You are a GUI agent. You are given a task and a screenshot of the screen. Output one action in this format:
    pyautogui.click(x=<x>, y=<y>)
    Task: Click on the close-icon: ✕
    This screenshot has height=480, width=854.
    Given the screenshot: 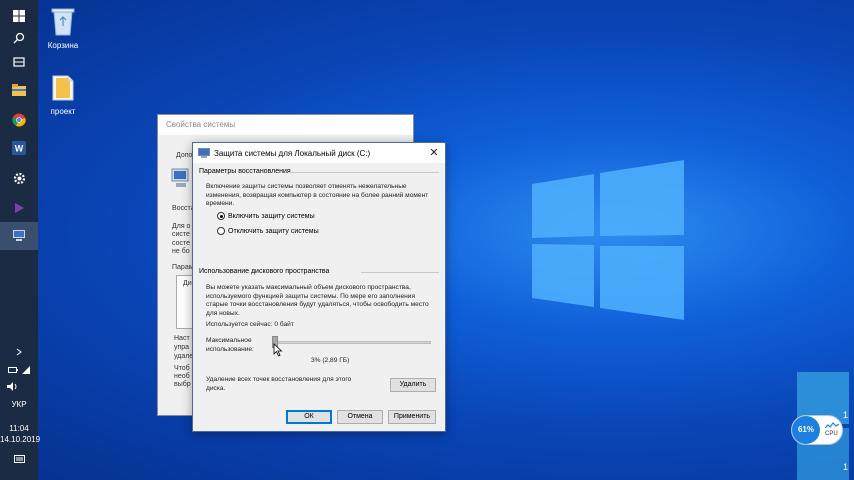 What is the action you would take?
    pyautogui.click(x=434, y=153)
    